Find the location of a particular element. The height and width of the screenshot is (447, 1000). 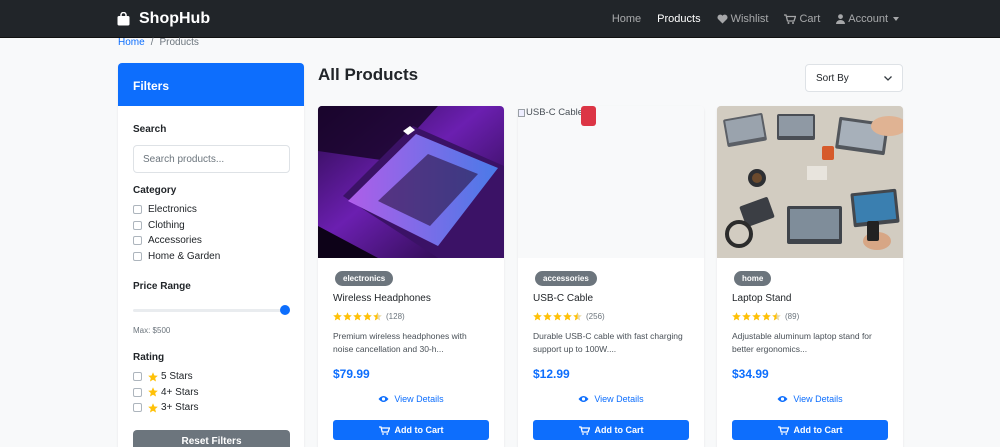

review-count: (256) is located at coordinates (595, 316).